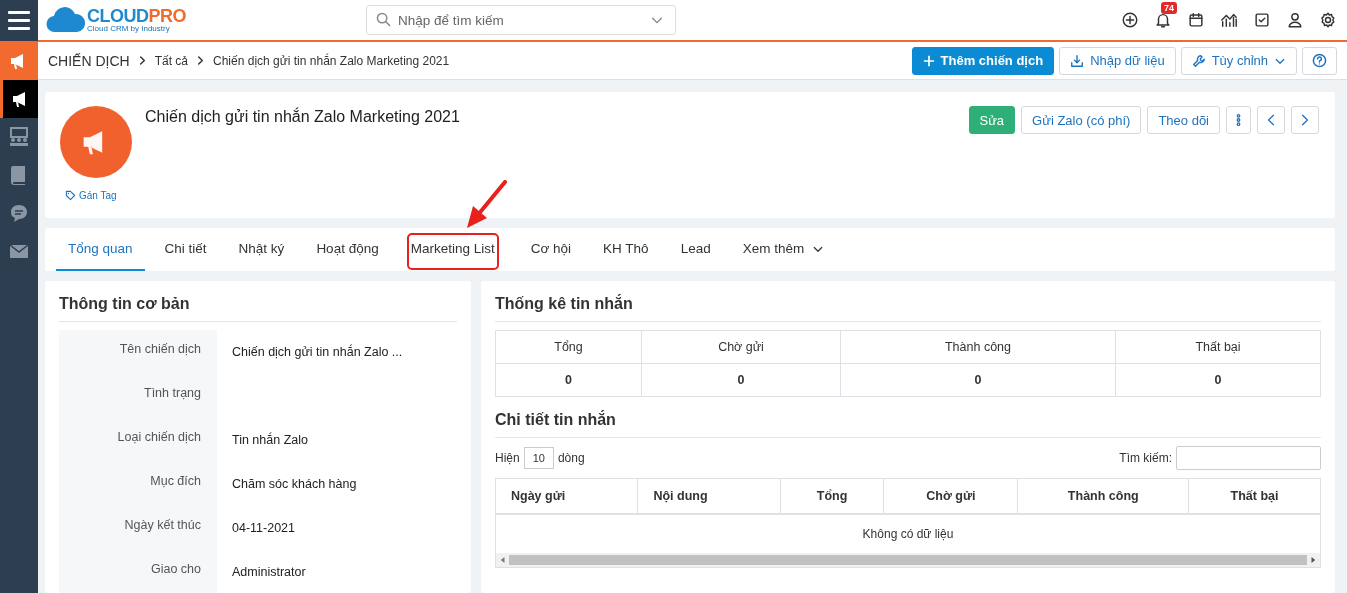 The height and width of the screenshot is (593, 1347). What do you see at coordinates (1248, 458) in the screenshot?
I see `search-field` at bounding box center [1248, 458].